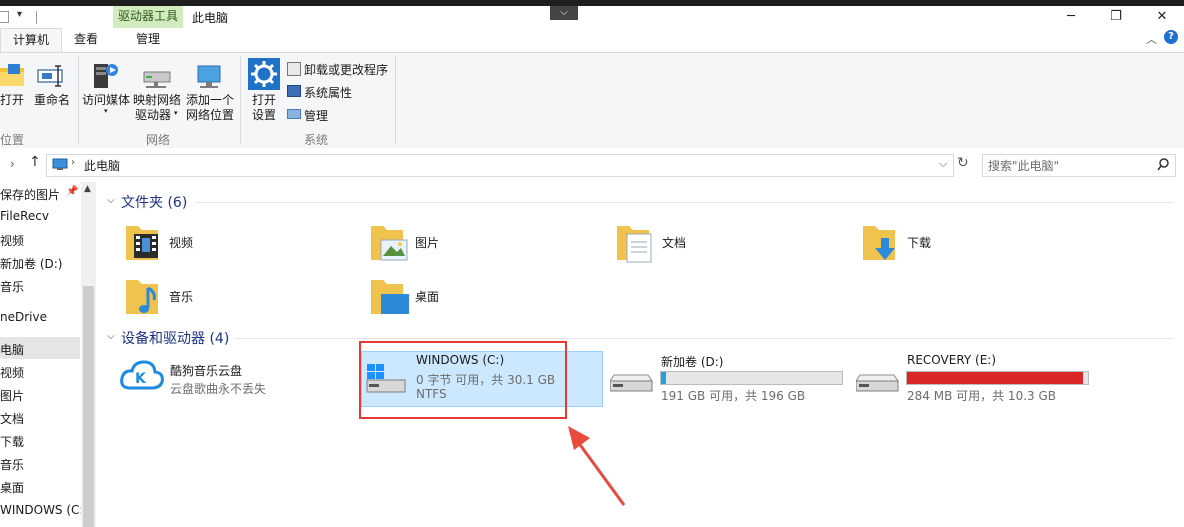 This screenshot has width=1184, height=527. Describe the element at coordinates (424, 242) in the screenshot. I see `folder-pictures: 图片` at that location.